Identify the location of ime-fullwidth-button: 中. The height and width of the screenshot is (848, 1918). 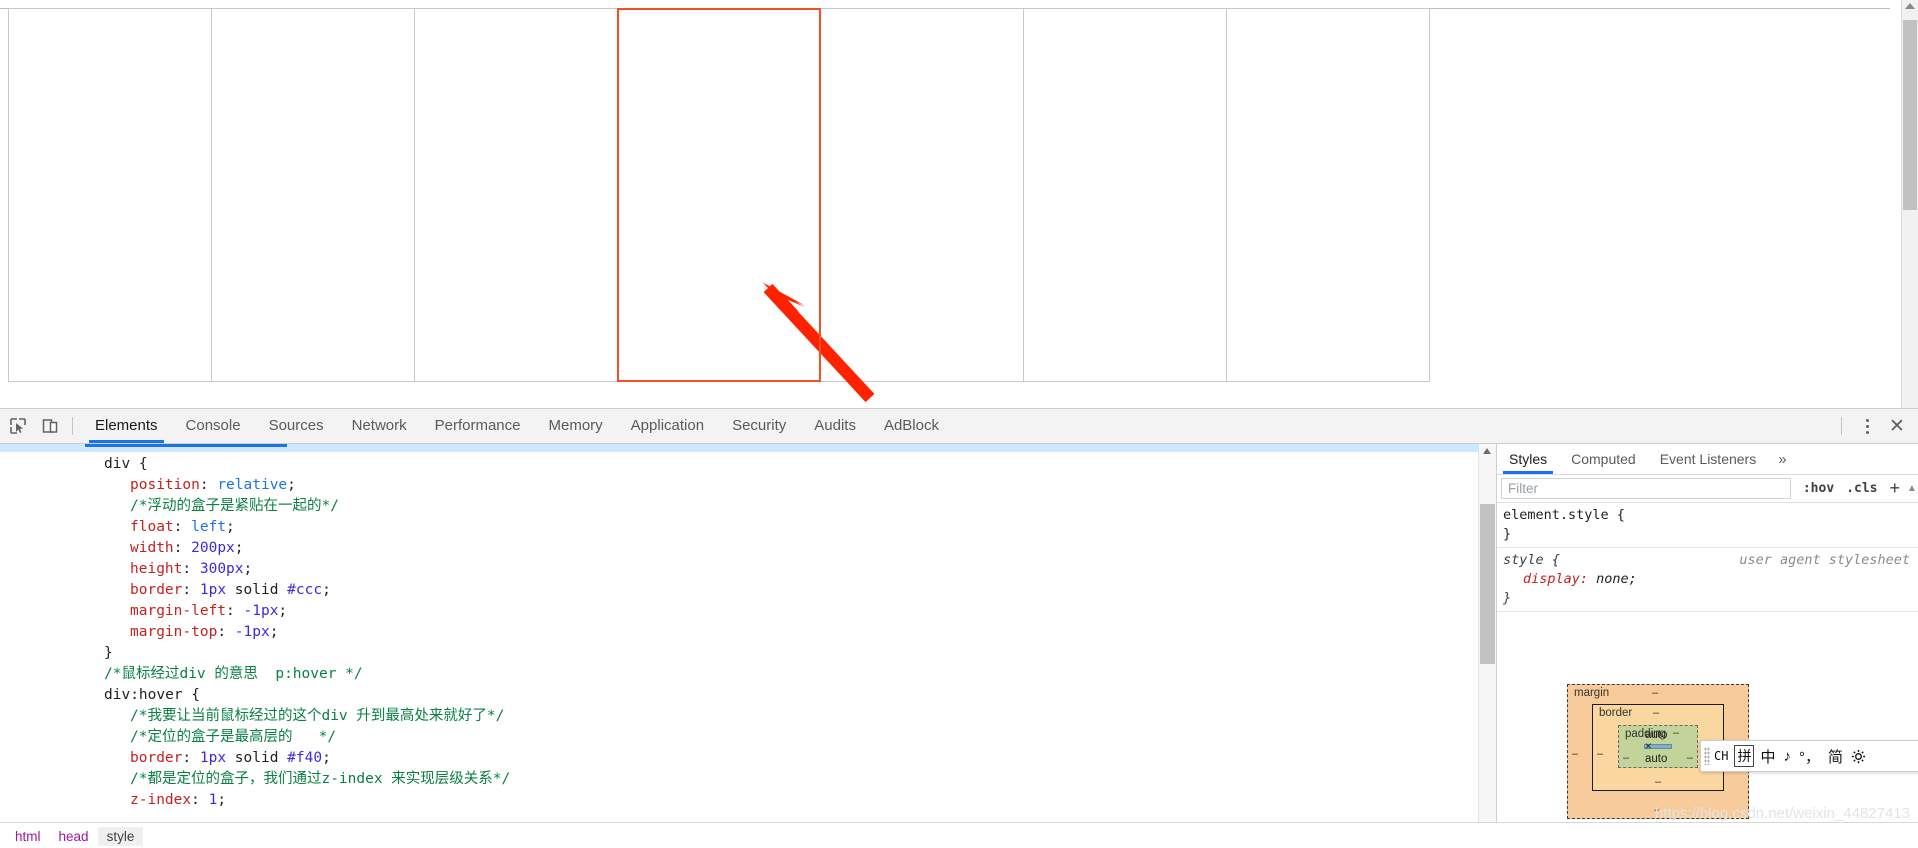
(1767, 756).